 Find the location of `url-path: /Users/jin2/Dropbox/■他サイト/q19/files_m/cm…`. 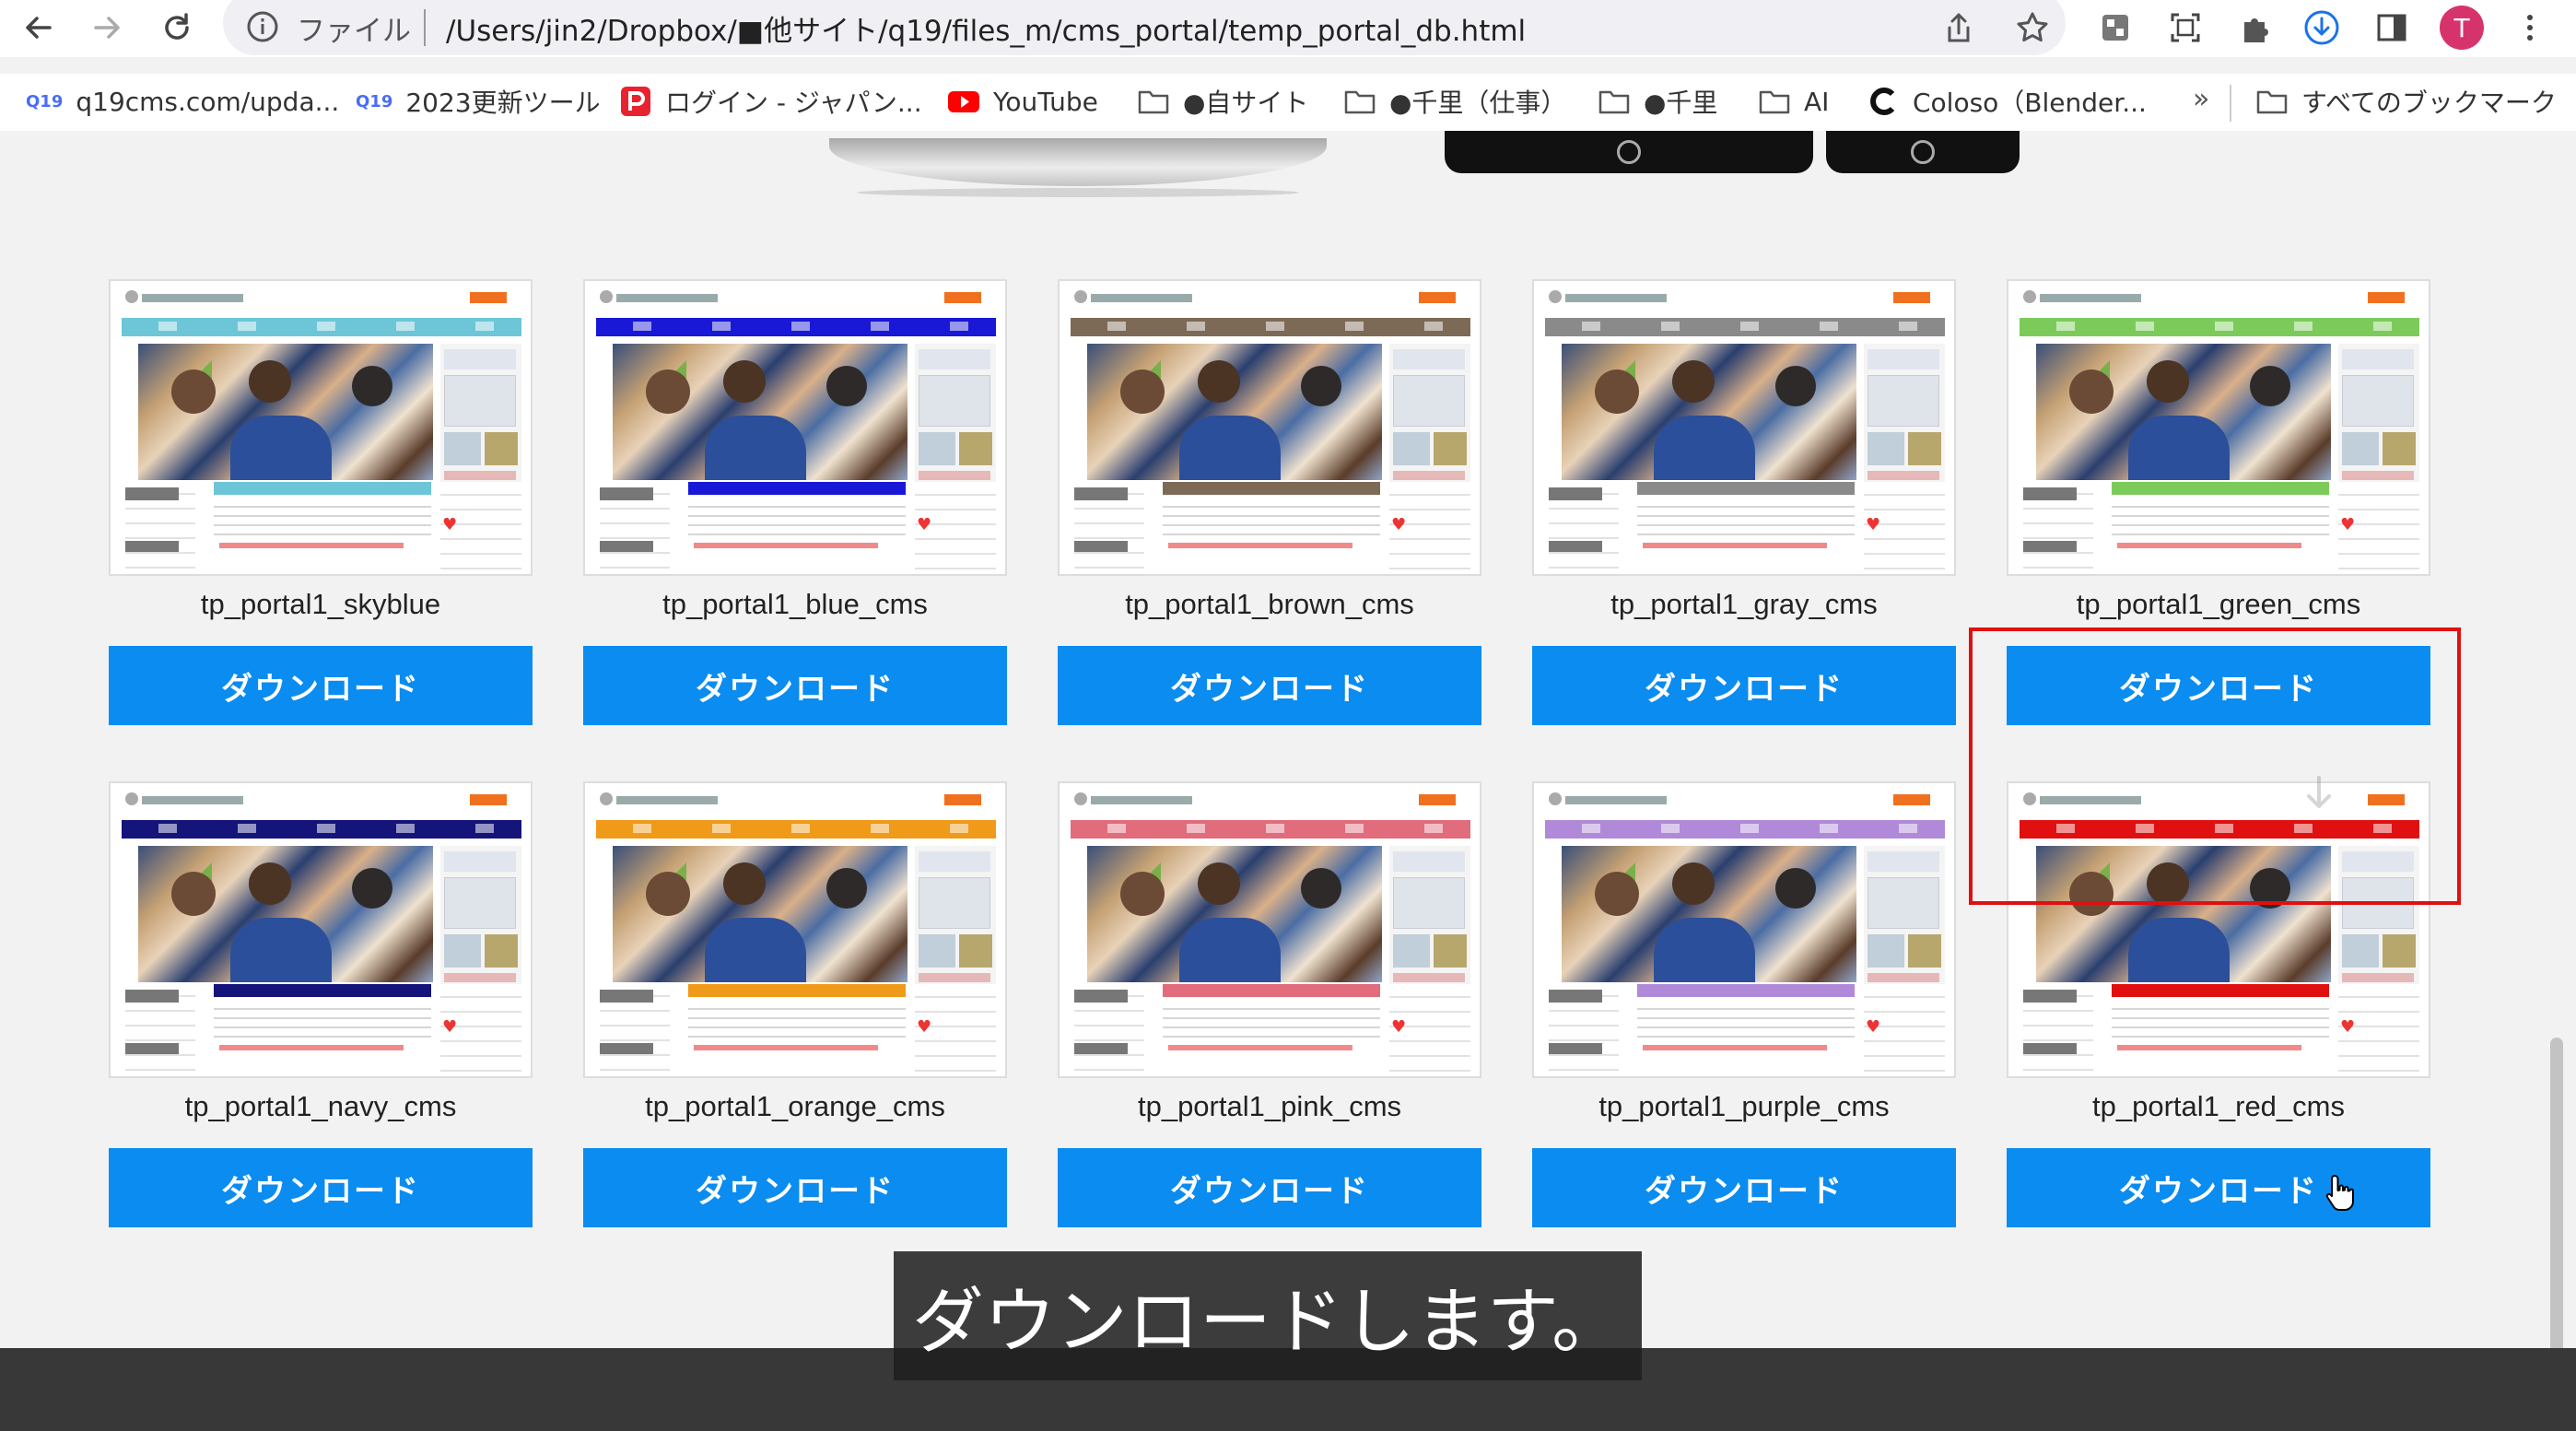

url-path: /Users/jin2/Dropbox/■他サイト/q19/files_m/cm… is located at coordinates (986, 28).